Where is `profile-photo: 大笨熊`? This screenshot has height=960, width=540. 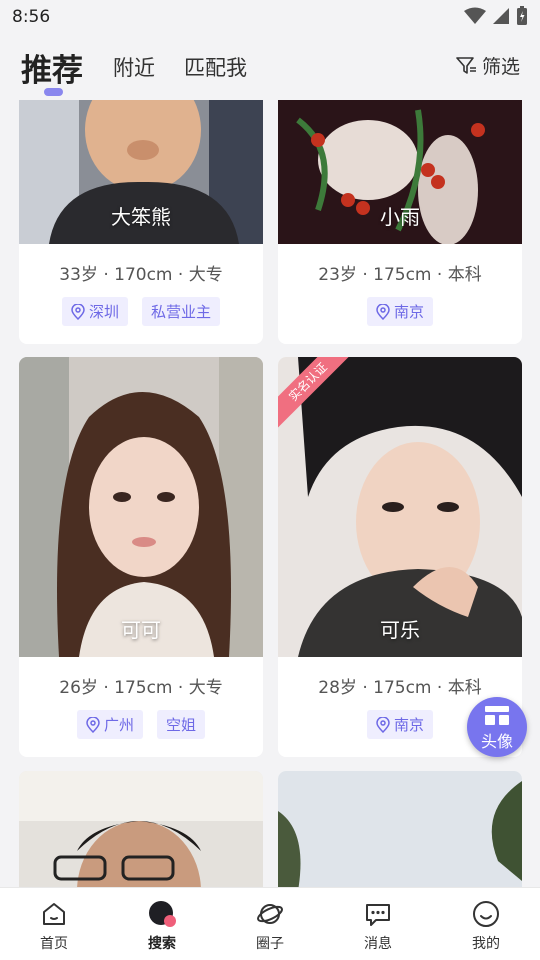
profile-photo: 大笨熊 is located at coordinates (141, 172).